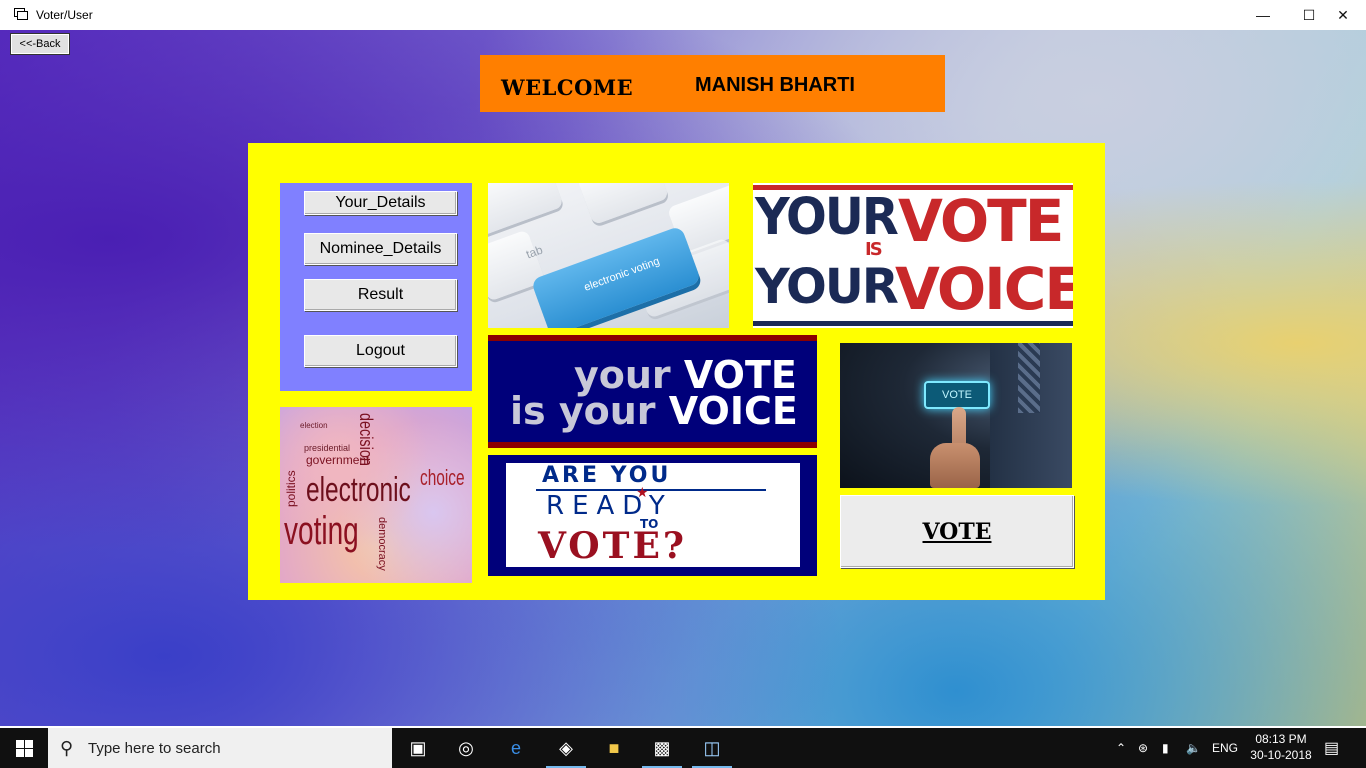  I want to click on start-button, so click(24, 748).